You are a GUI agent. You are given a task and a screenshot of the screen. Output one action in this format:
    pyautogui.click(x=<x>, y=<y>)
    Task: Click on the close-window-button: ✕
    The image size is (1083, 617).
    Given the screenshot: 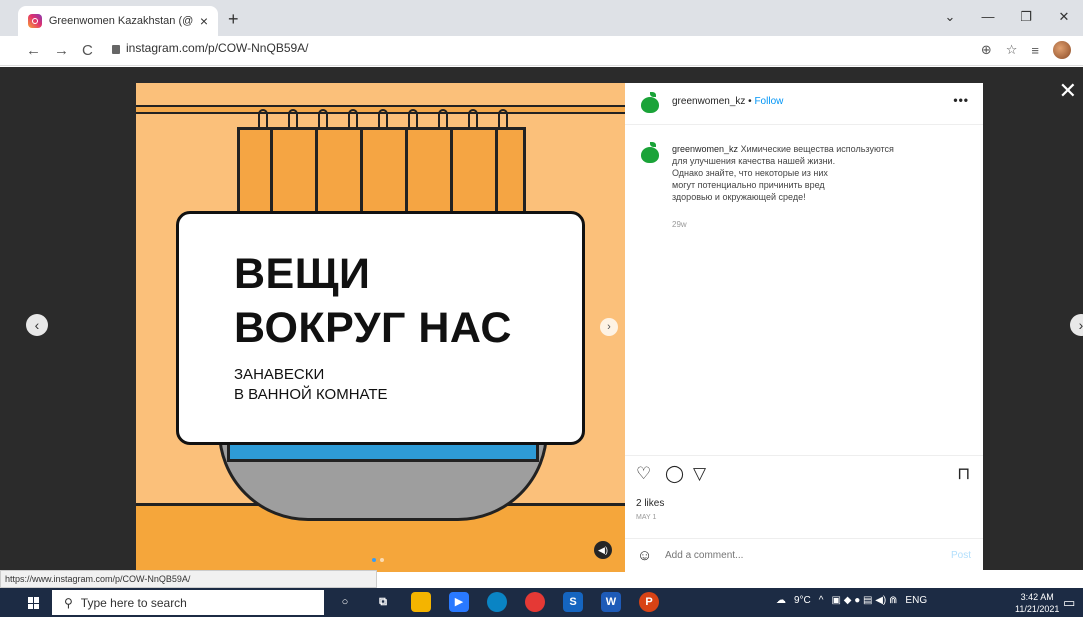 What is the action you would take?
    pyautogui.click(x=1064, y=18)
    